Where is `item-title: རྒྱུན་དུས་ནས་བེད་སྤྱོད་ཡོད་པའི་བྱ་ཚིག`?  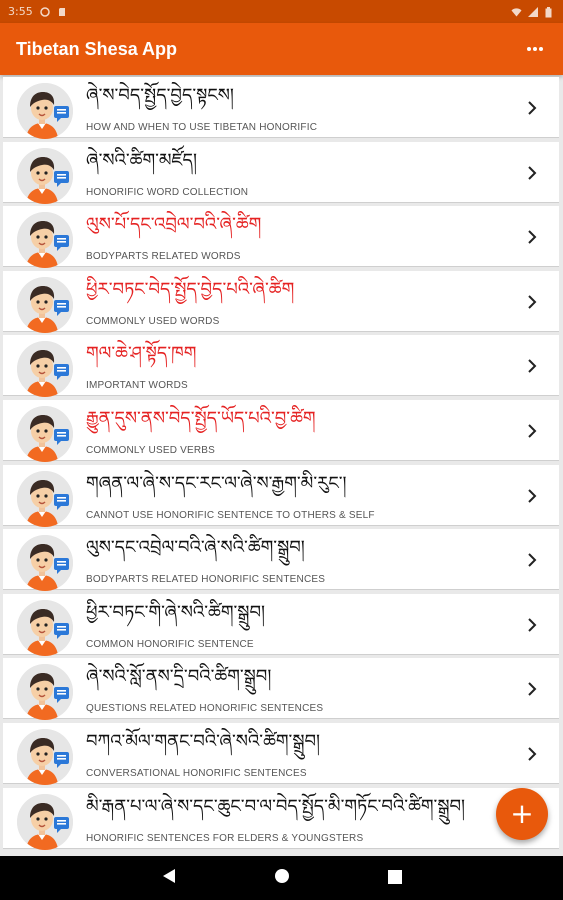 item-title: རྒྱུན་དུས་ནས་བེད་སྤྱོད་ཡོད་པའི་བྱ་ཚིག is located at coordinates (201, 418).